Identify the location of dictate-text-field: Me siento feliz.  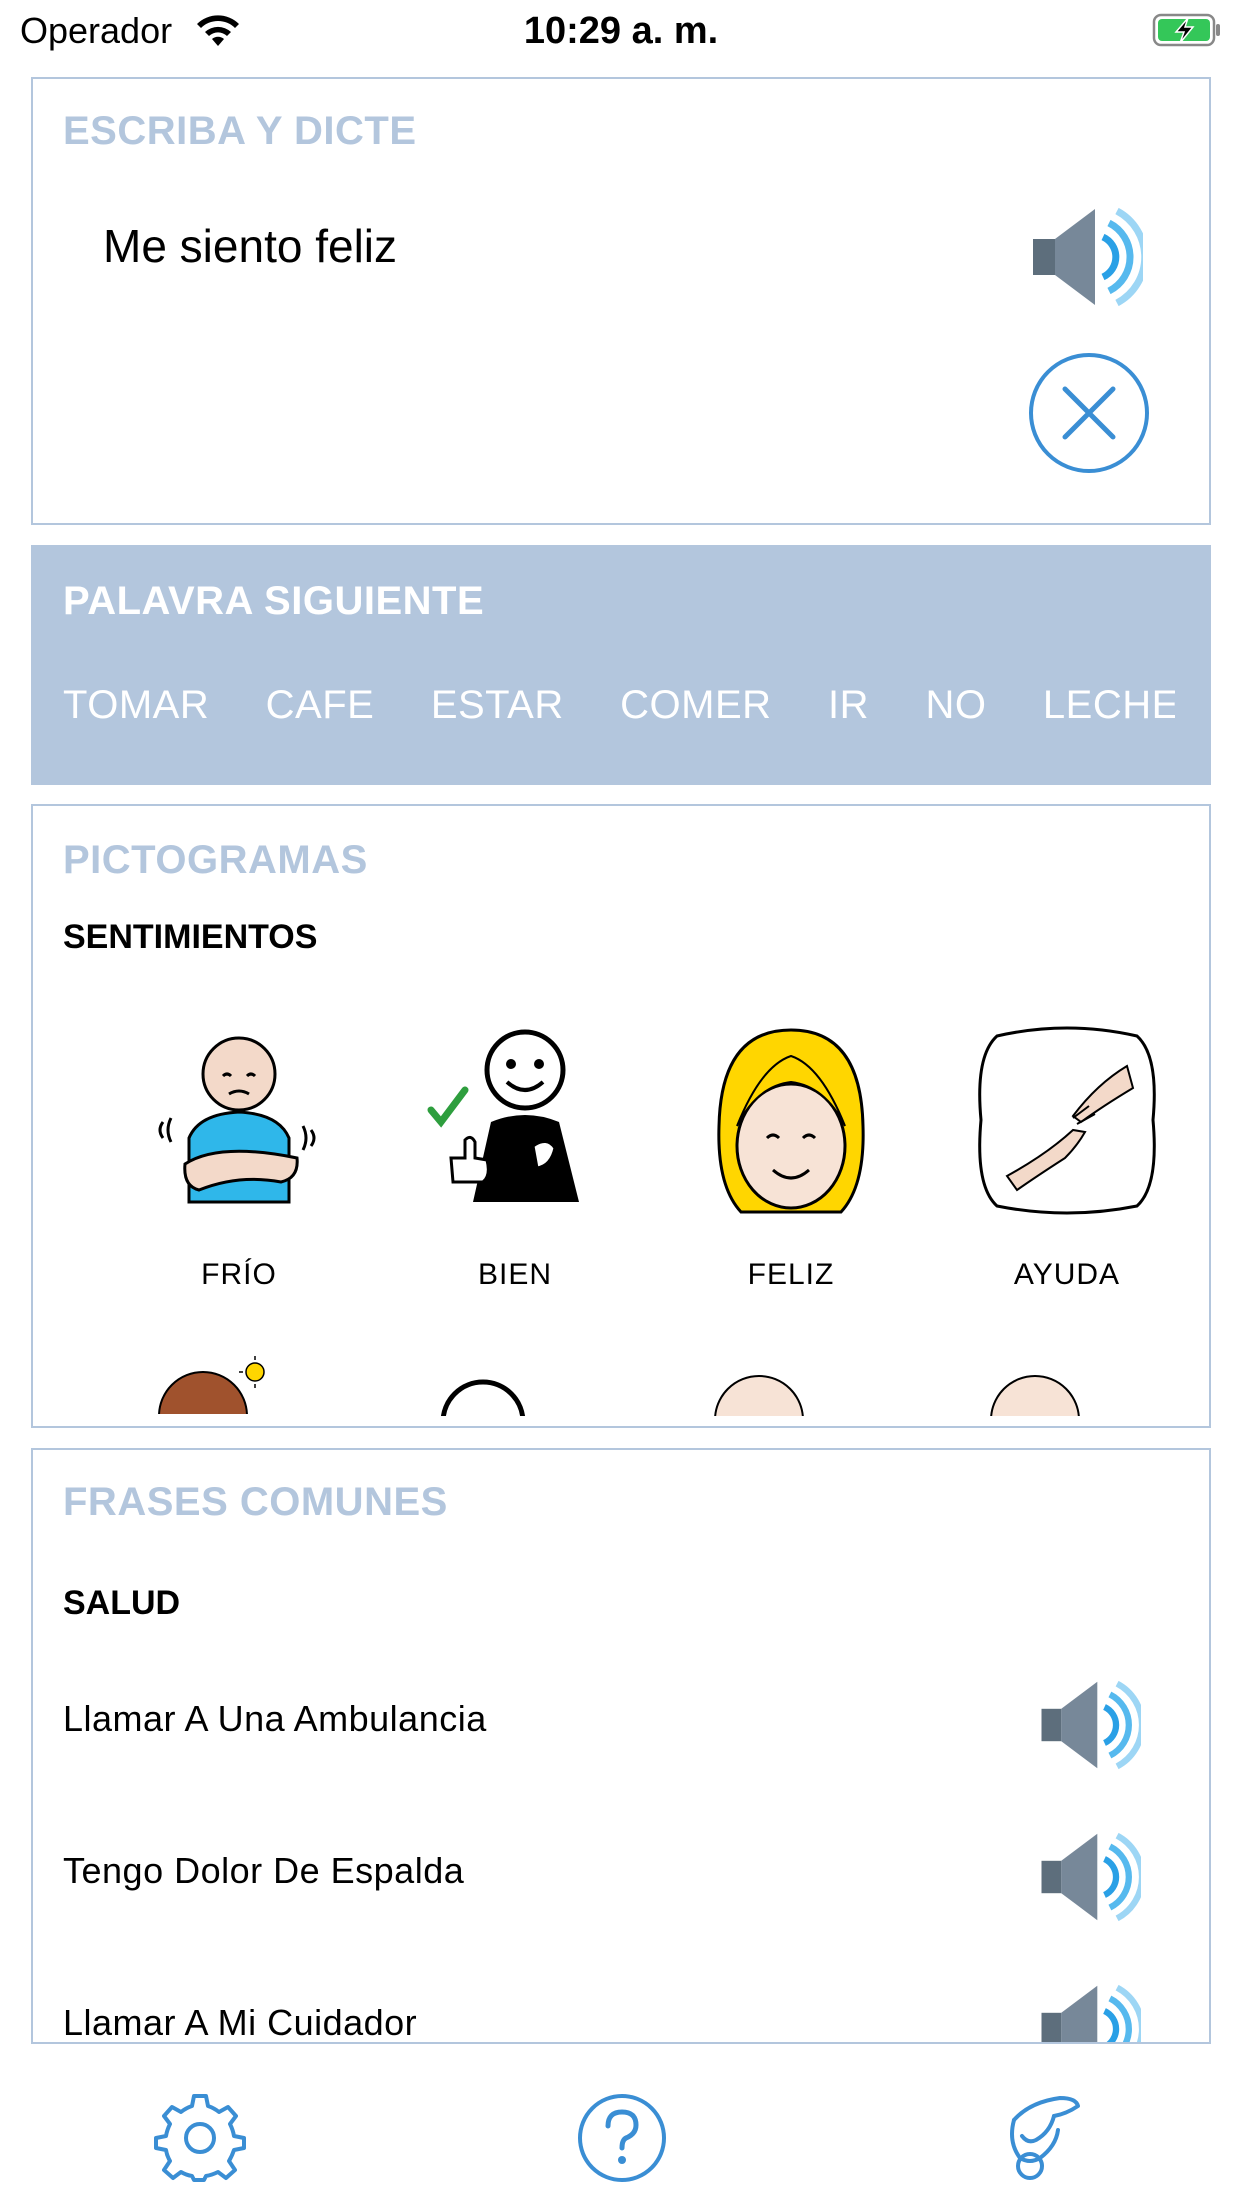
(250, 246).